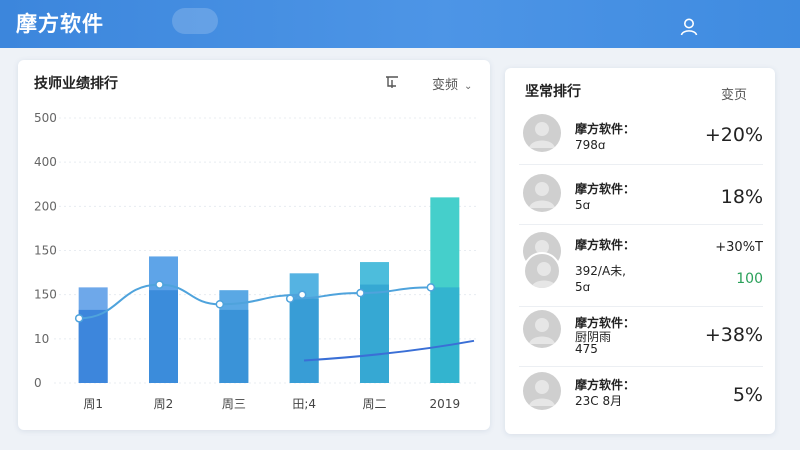 Image resolution: width=800 pixels, height=450 pixels. Describe the element at coordinates (734, 93) in the screenshot. I see `more-link: 变页` at that location.